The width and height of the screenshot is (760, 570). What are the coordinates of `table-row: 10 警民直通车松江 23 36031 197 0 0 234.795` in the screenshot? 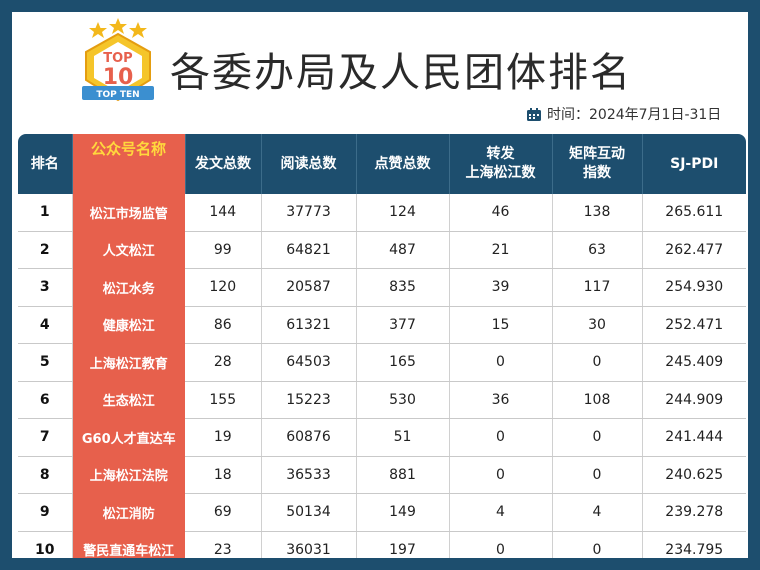 It's located at (382, 544).